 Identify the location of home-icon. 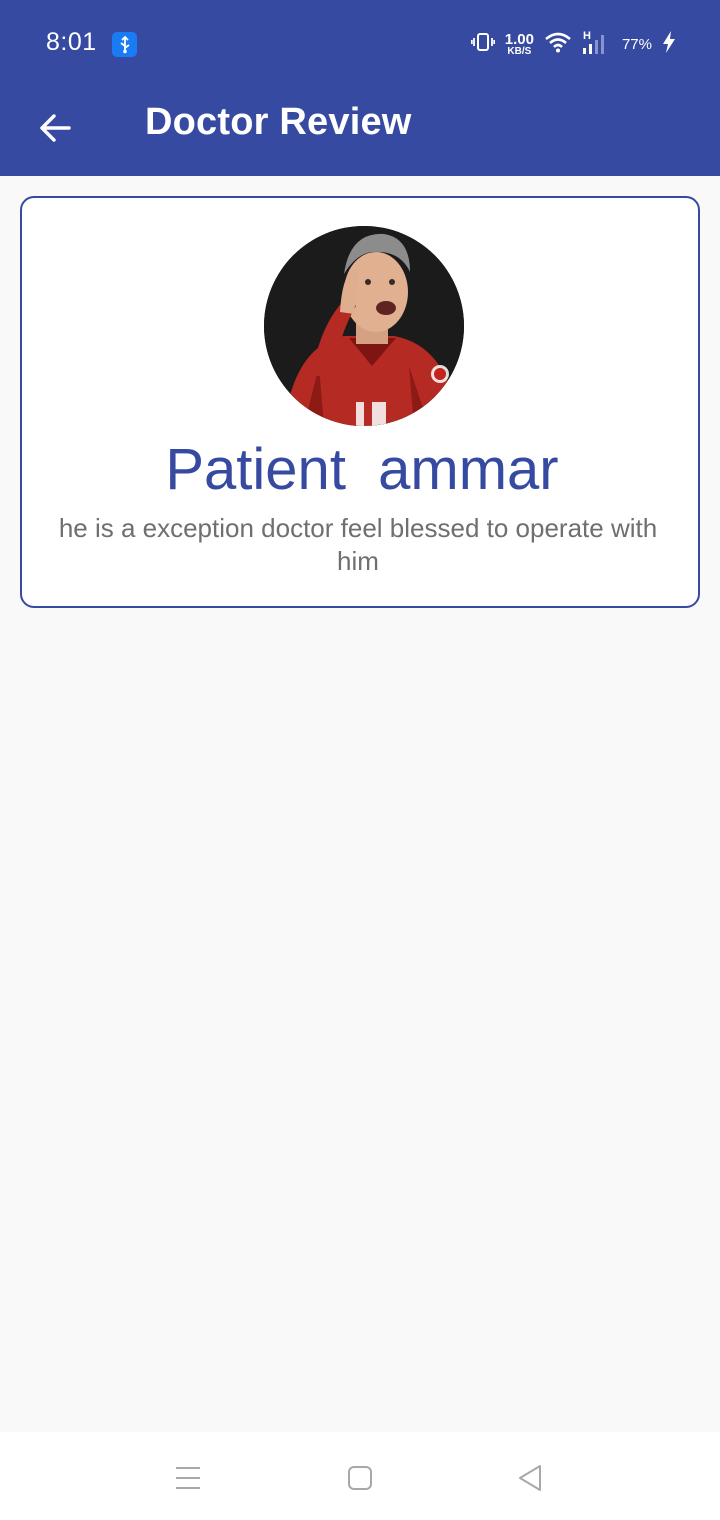
(360, 1478).